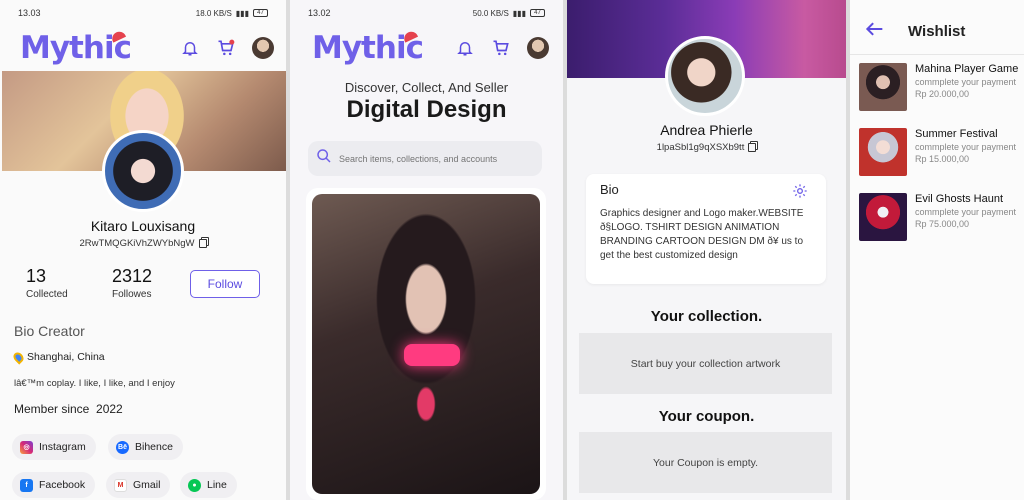 This screenshot has width=1024, height=500. Describe the element at coordinates (937, 31) in the screenshot. I see `page-title: Wishlist` at that location.